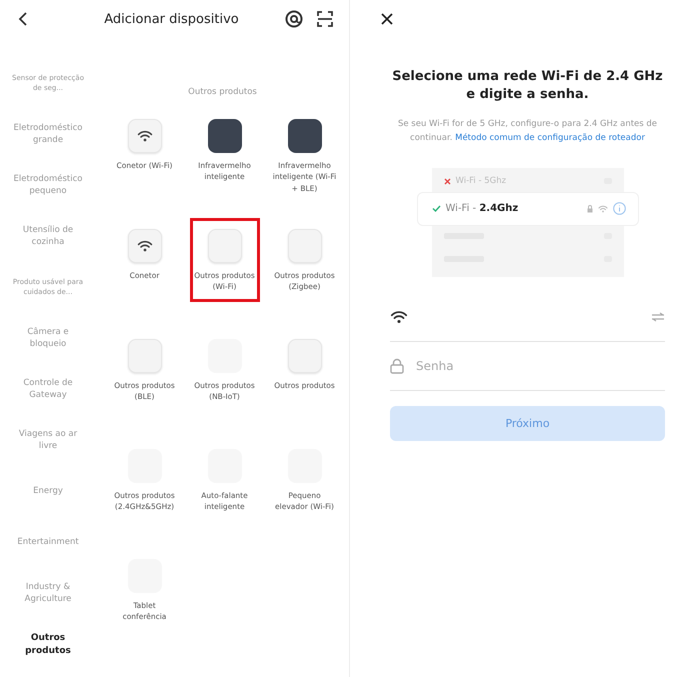 The image size is (683, 677). I want to click on password-field: Senha, so click(540, 365).